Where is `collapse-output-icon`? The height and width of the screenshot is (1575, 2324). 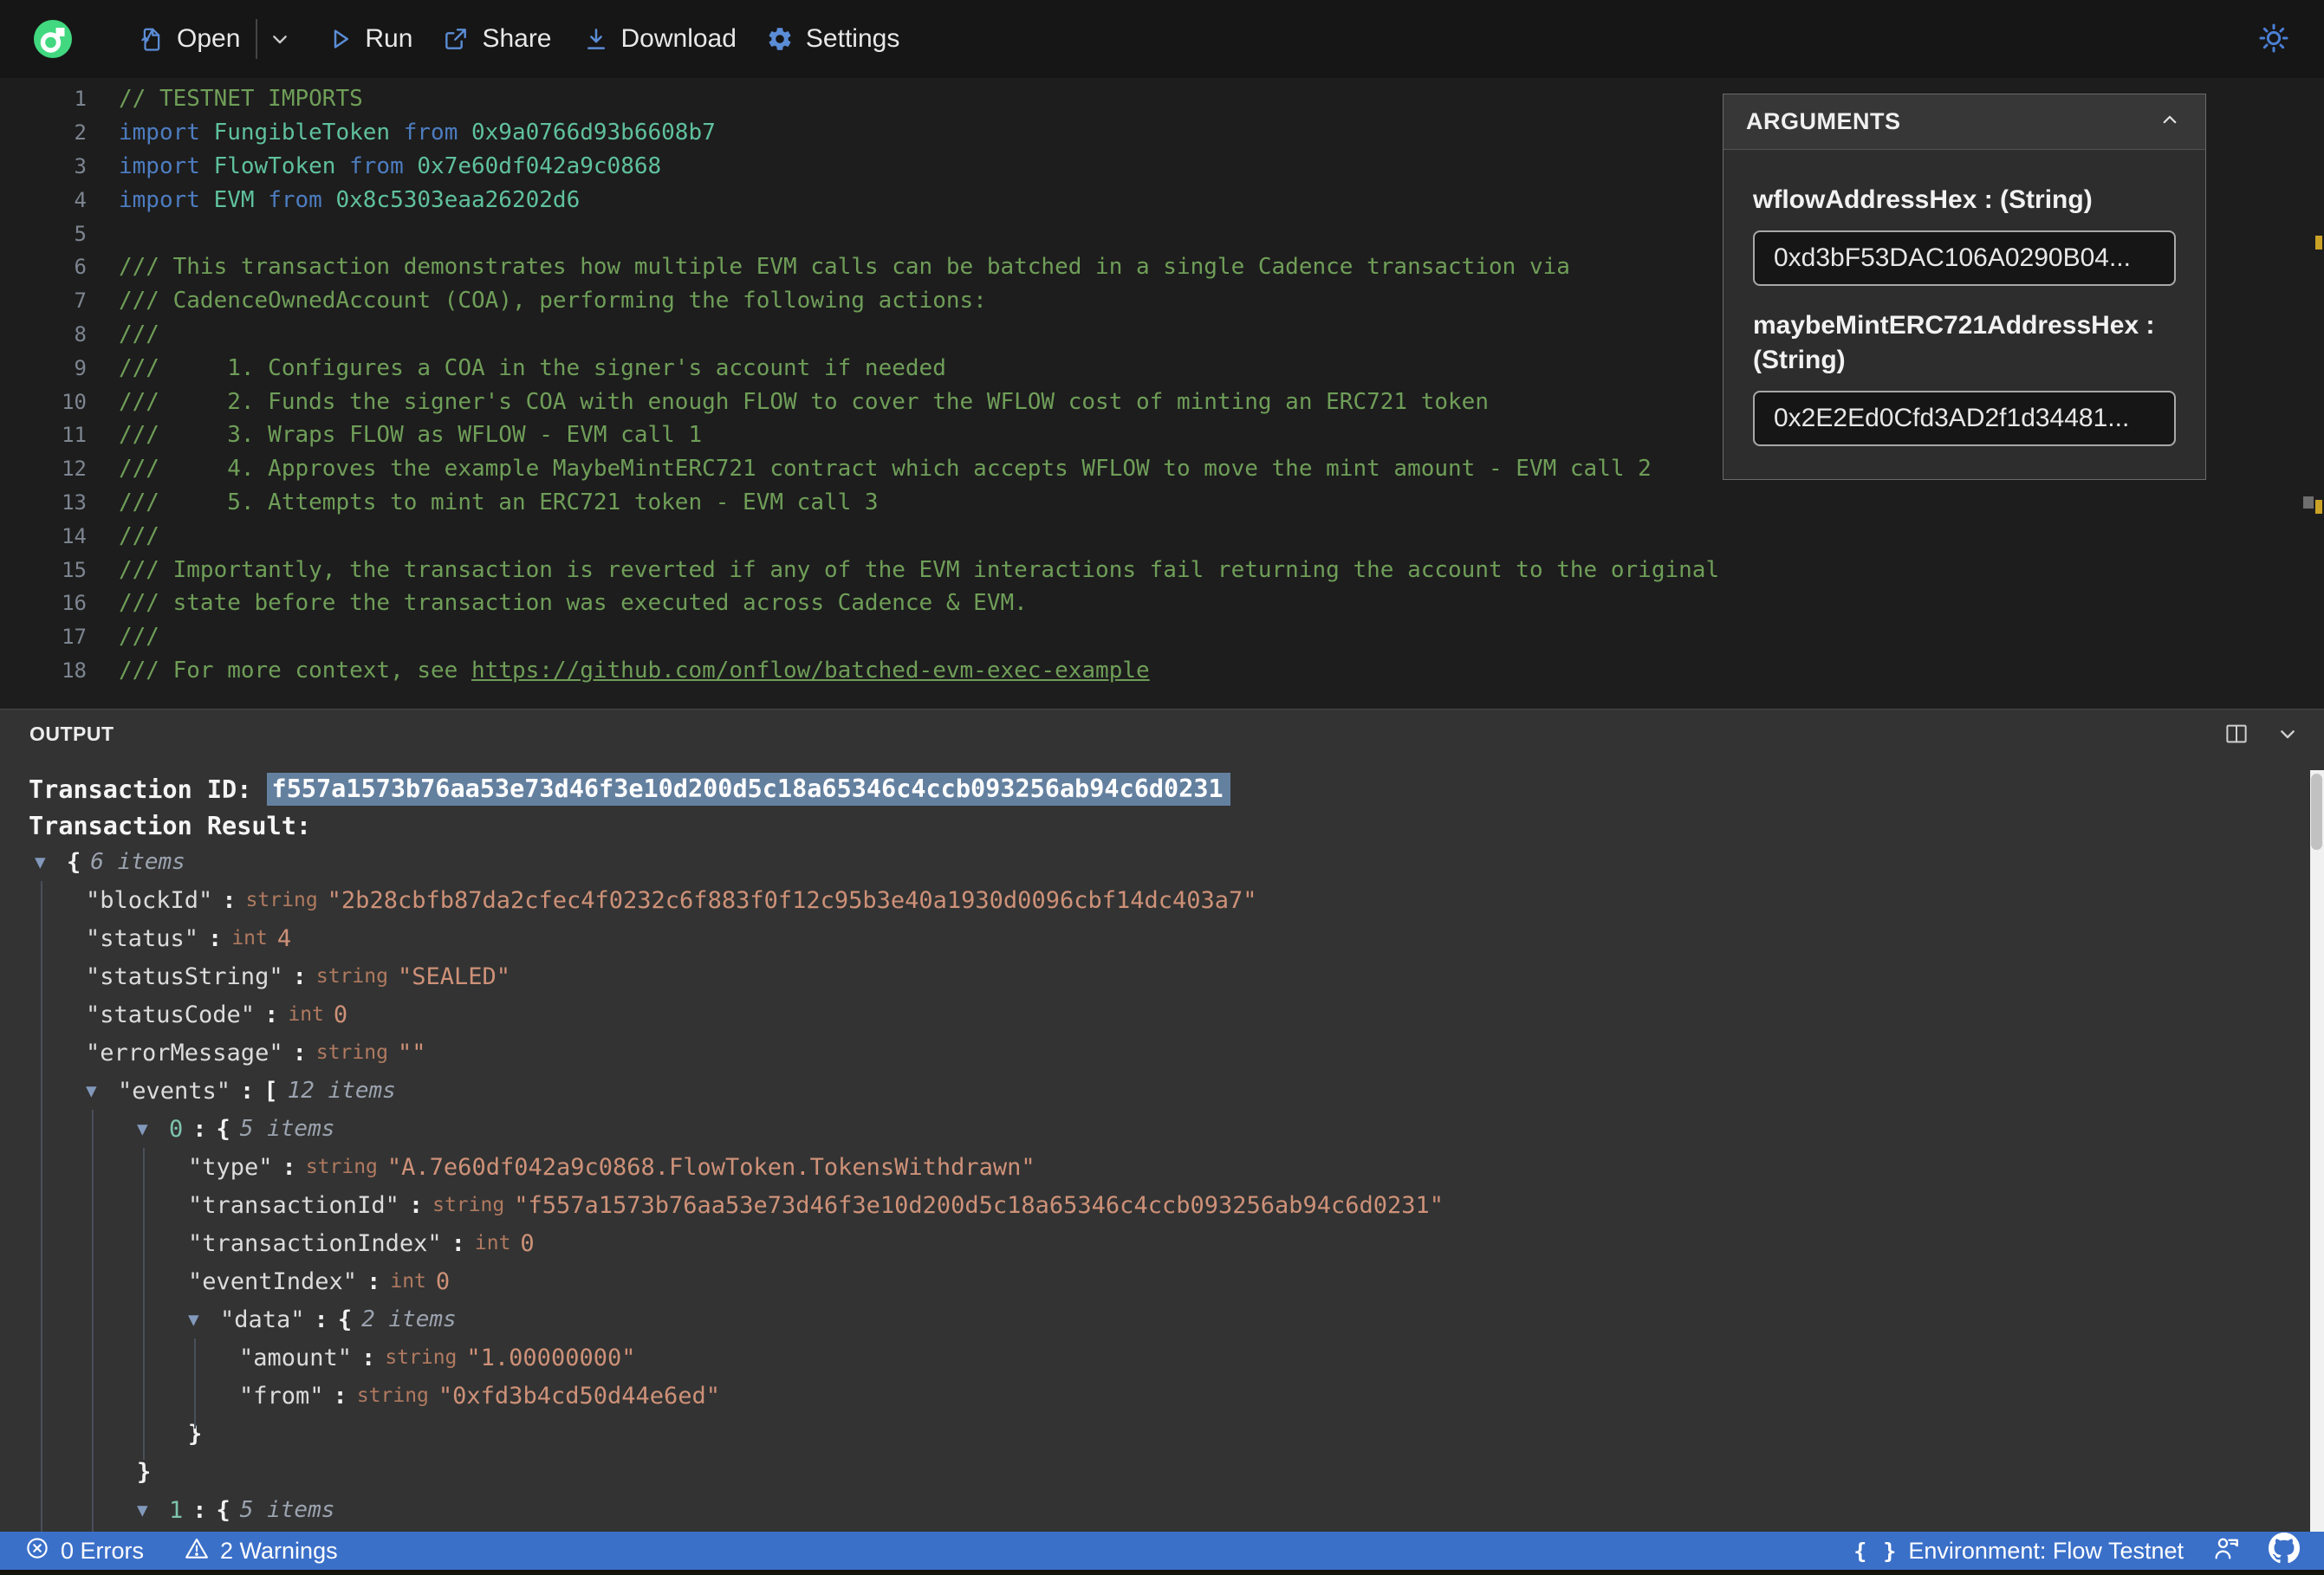
collapse-output-icon is located at coordinates (2287, 734).